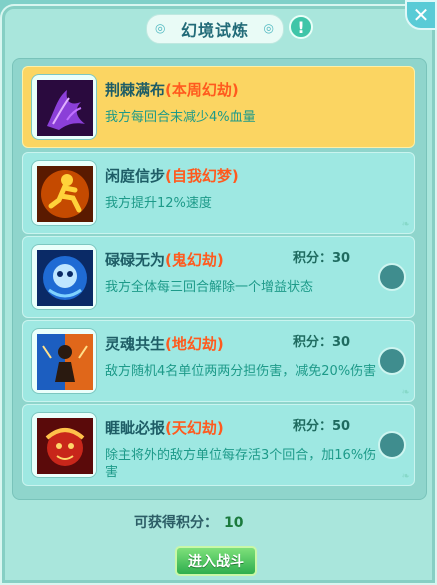 The width and height of the screenshot is (437, 585). Describe the element at coordinates (241, 371) in the screenshot. I see `trial-description: 敌方随机4名单位两两分担伤害，减免20%伤害` at that location.